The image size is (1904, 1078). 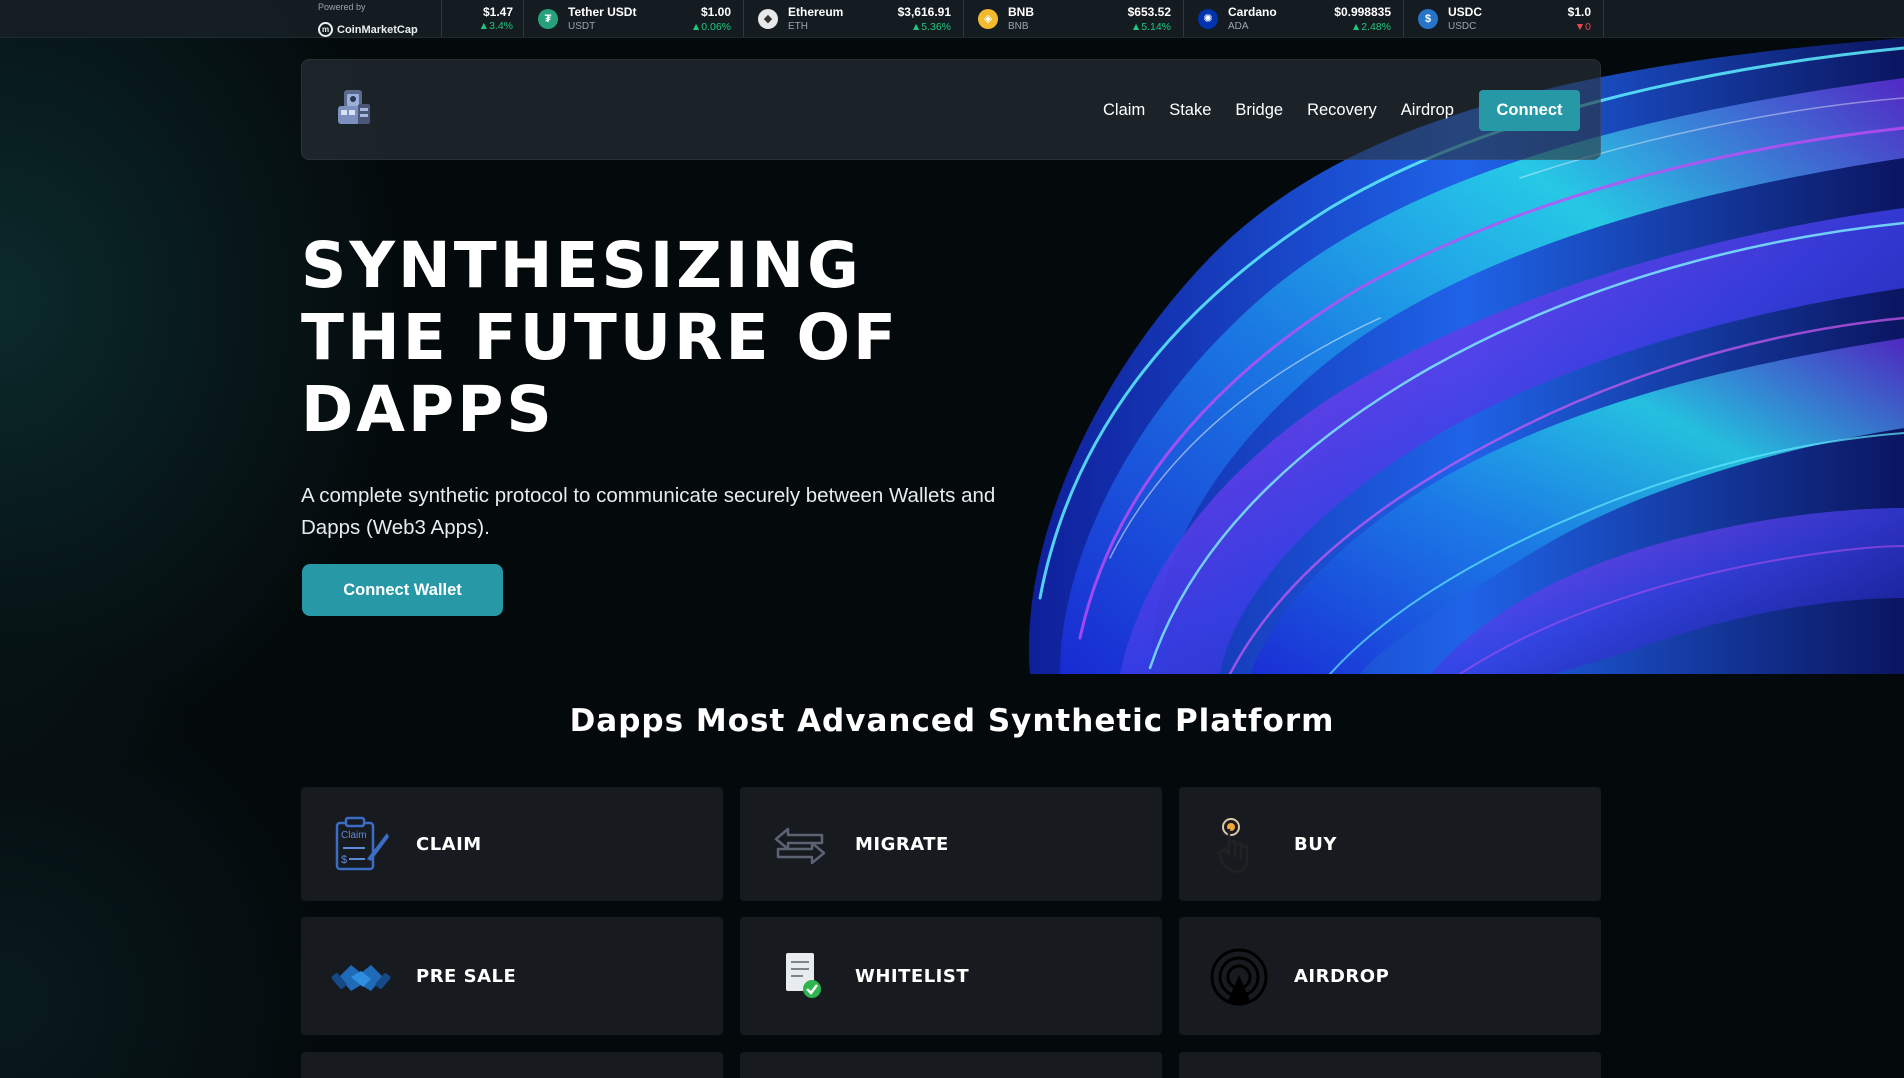 I want to click on feature-label: WHITELIST, so click(x=912, y=976).